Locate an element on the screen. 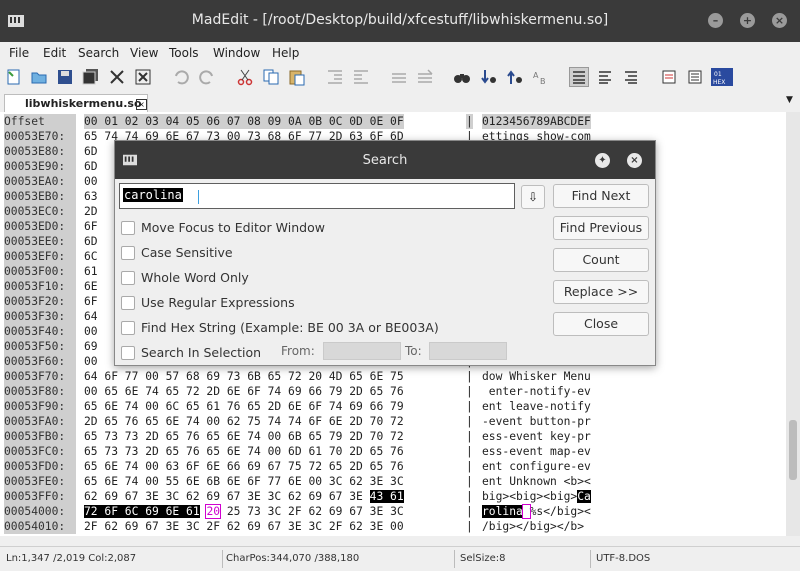  save-all-icon is located at coordinates (91, 77).